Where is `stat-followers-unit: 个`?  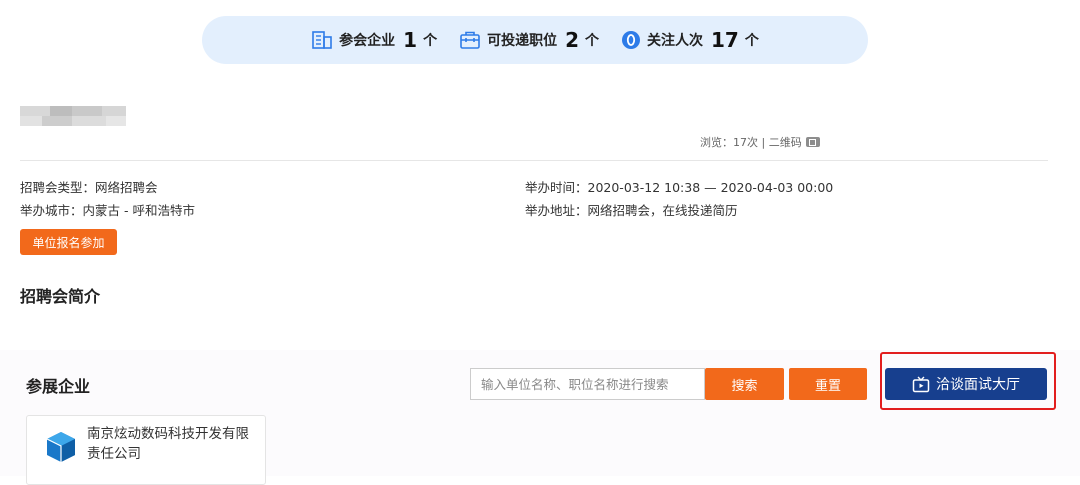
stat-followers-unit: 个 is located at coordinates (751, 41).